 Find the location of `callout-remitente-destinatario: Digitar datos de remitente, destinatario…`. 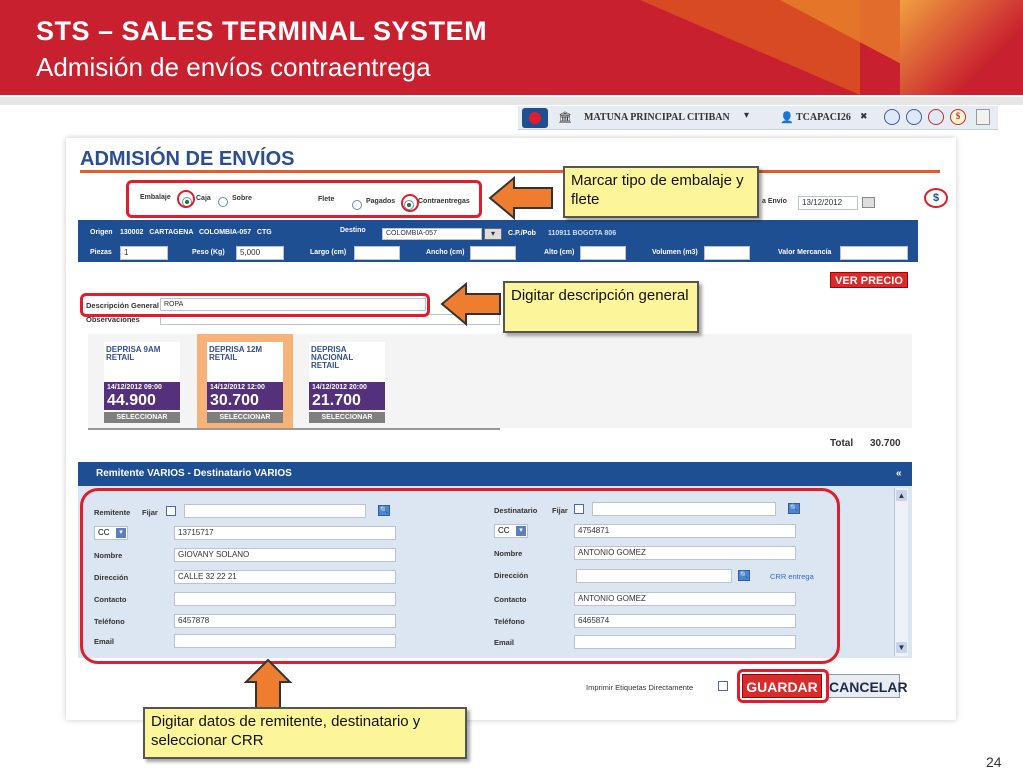

callout-remitente-destinatario: Digitar datos de remitente, destinatario… is located at coordinates (305, 733).